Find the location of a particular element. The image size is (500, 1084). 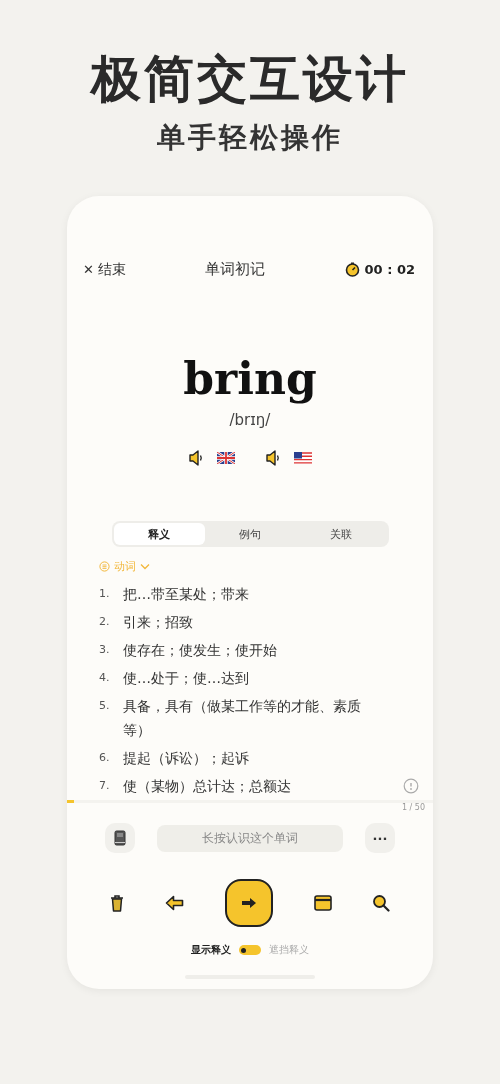

tab: 关联 is located at coordinates (341, 534).